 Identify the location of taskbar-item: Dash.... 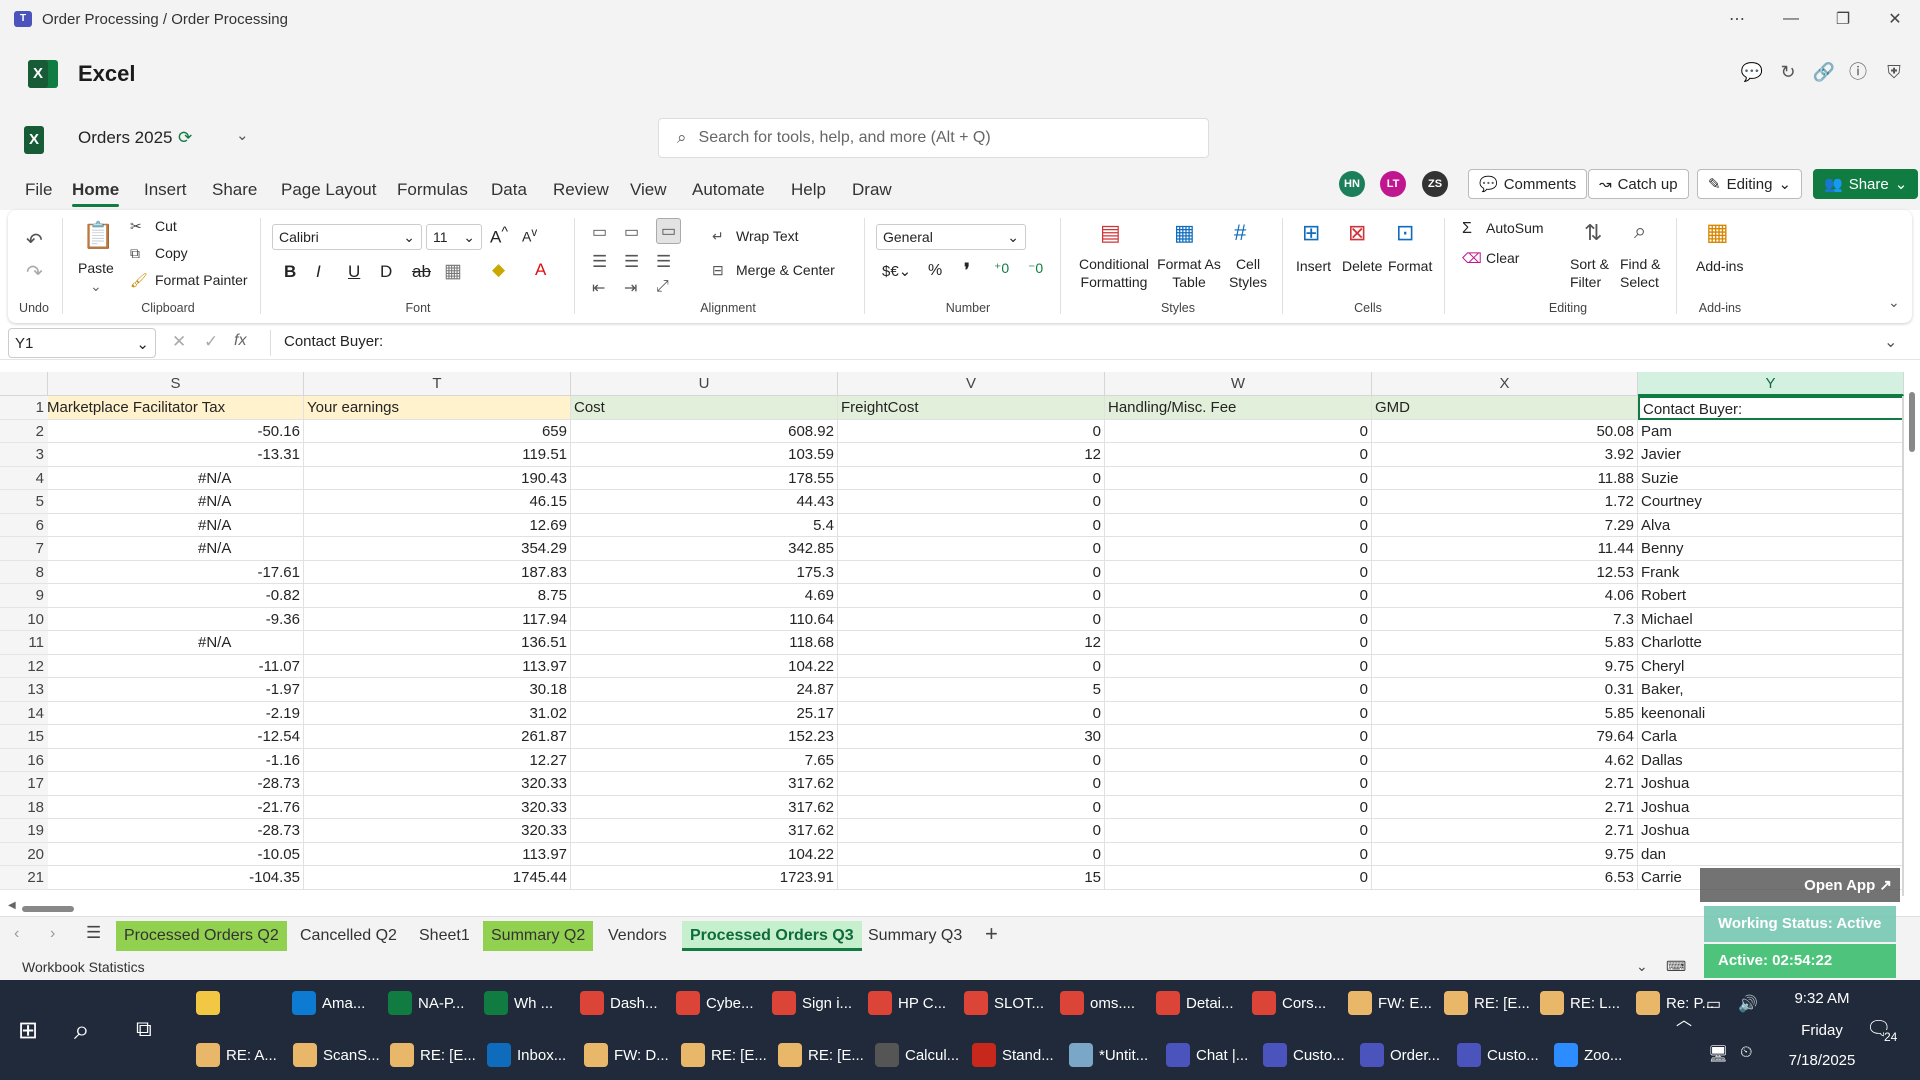
(619, 1003).